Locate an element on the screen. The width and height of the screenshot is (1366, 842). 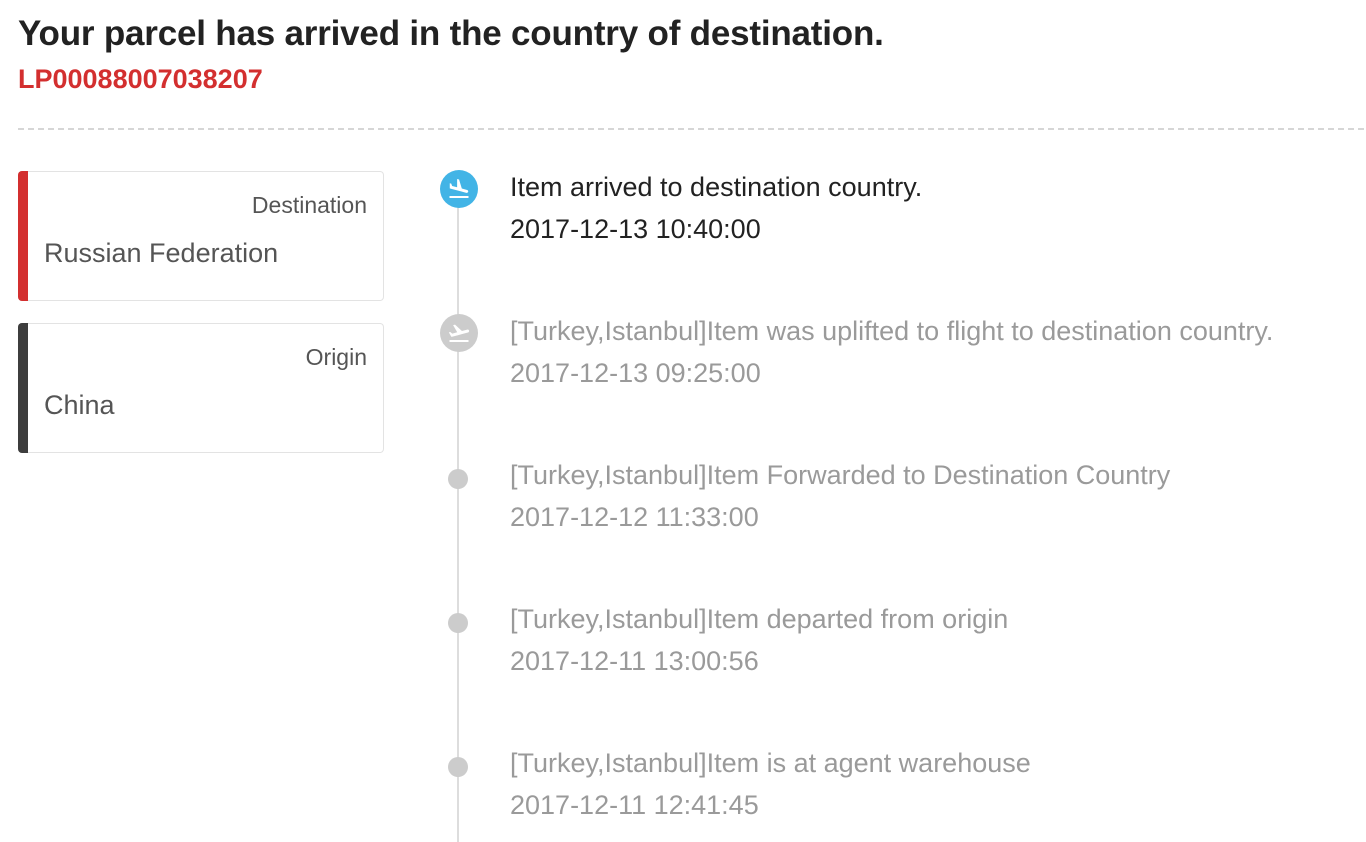
origin-card: Origin China is located at coordinates (201, 388).